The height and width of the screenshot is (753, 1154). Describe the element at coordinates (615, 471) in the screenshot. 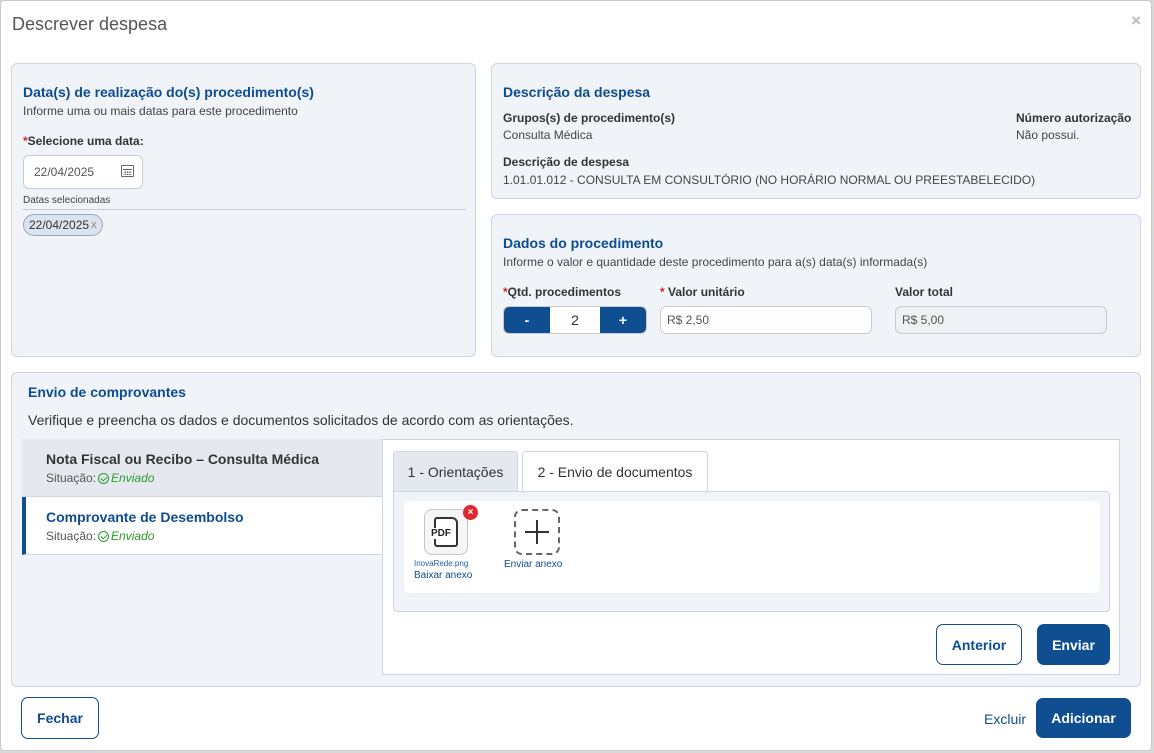

I see `tab-upload-documents: 2 - Envio de documentos` at that location.